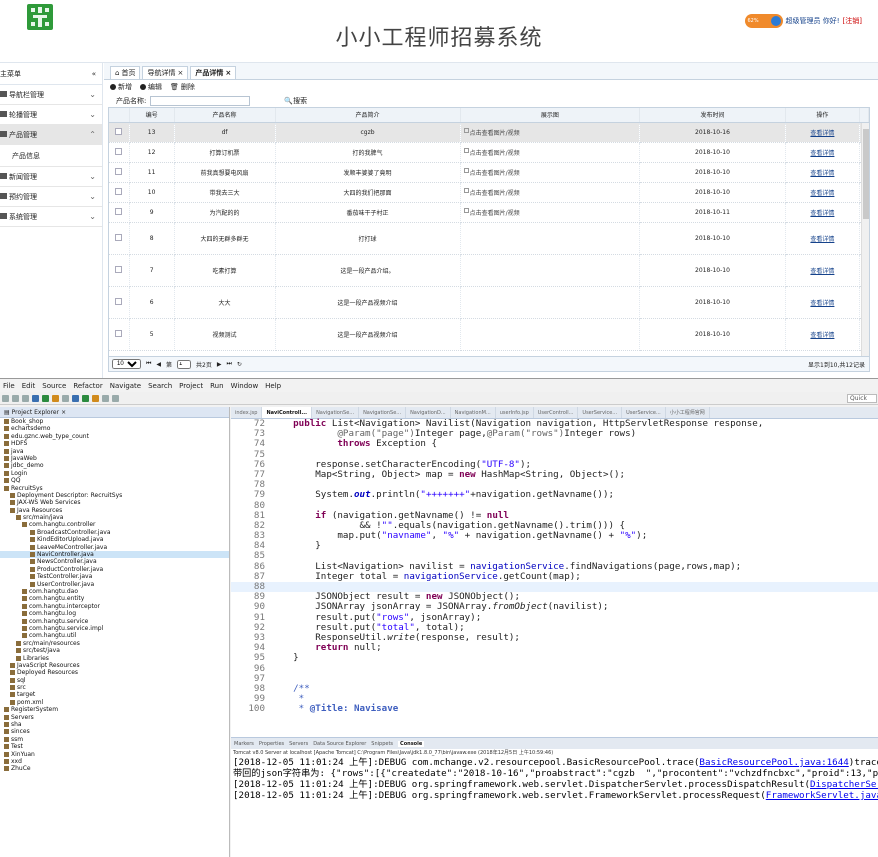 The image size is (878, 857). Describe the element at coordinates (489, 212) in the screenshot. I see `table-row: 9 为汽配的的 番茄味干子村正 点击查看图片/视频 2018-10-11 查看详情` at that location.